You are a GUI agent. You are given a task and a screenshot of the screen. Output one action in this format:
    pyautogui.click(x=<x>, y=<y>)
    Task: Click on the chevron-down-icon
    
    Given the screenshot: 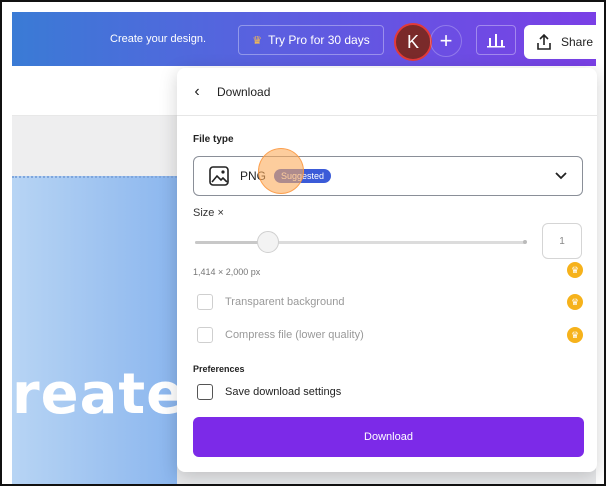 What is the action you would take?
    pyautogui.click(x=561, y=176)
    